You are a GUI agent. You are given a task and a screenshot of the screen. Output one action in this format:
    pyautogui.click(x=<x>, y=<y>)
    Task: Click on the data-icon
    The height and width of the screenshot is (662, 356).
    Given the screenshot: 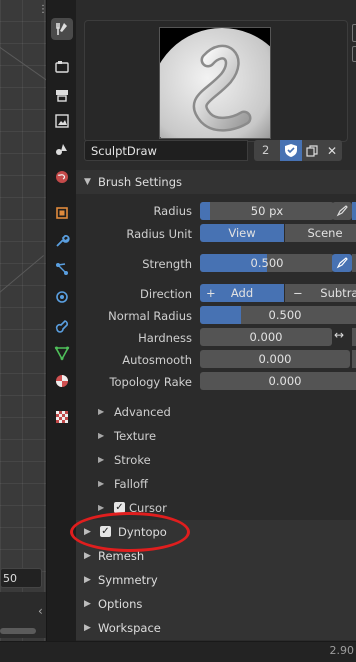 What is the action you would take?
    pyautogui.click(x=62, y=353)
    